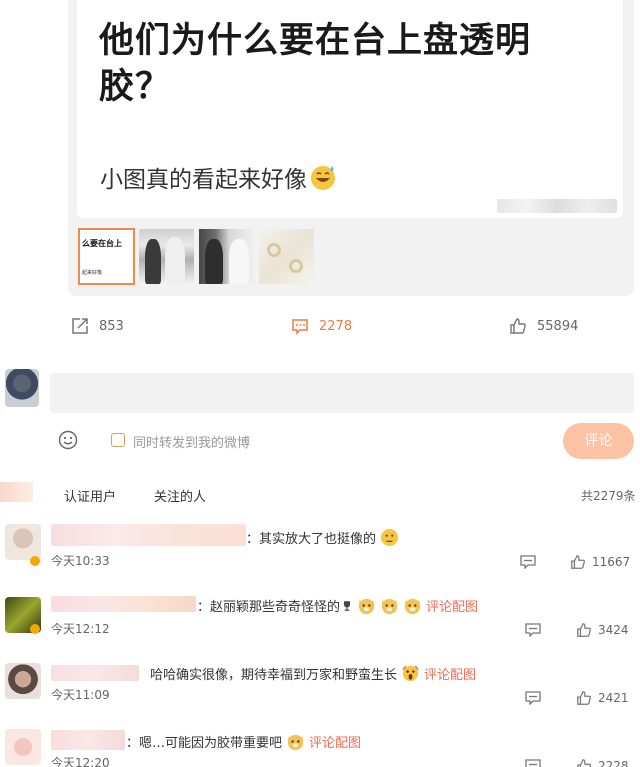  What do you see at coordinates (102, 243) in the screenshot?
I see `thumbnail-text: 么要在台上` at bounding box center [102, 243].